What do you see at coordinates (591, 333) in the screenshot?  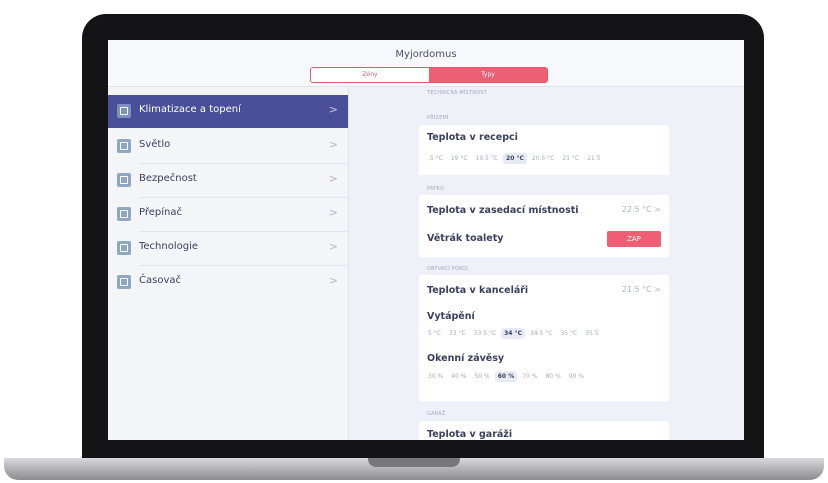 I see `heating-option: 35.5` at bounding box center [591, 333].